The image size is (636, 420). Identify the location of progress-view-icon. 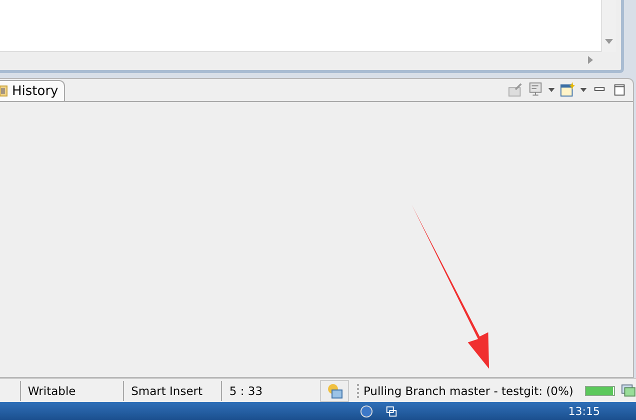
(628, 390).